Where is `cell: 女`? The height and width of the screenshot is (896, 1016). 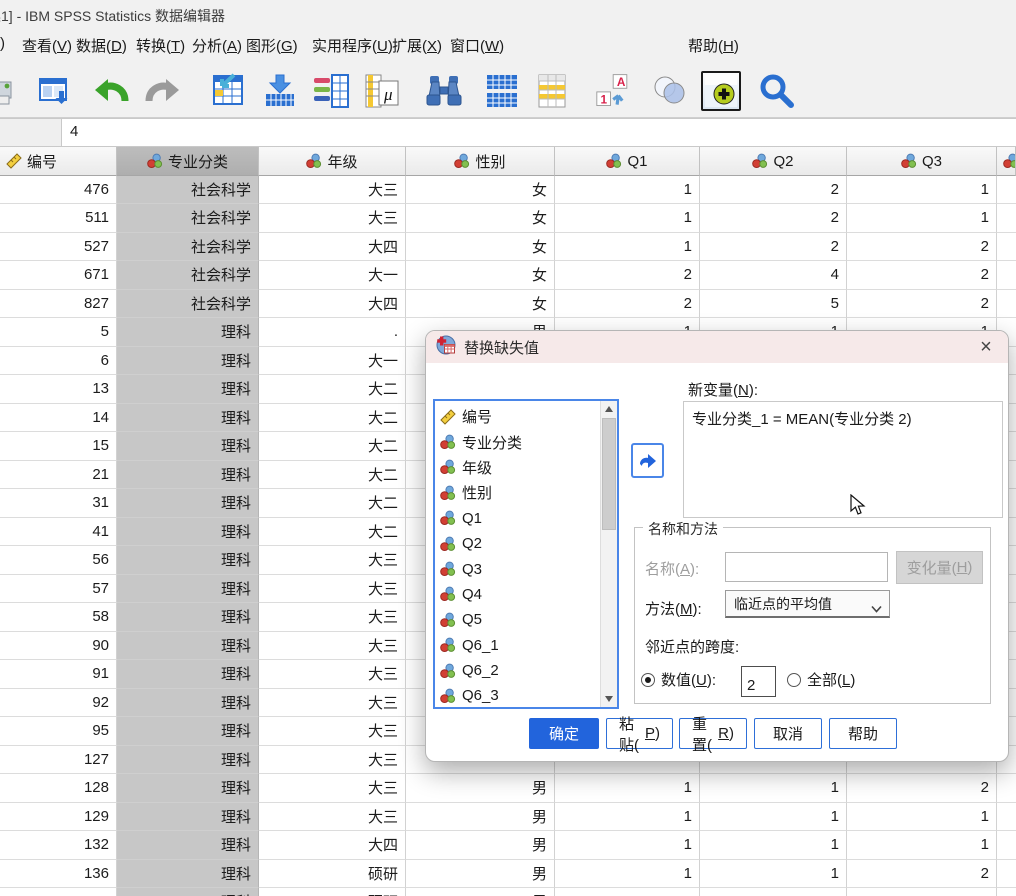
cell: 女 is located at coordinates (480, 218).